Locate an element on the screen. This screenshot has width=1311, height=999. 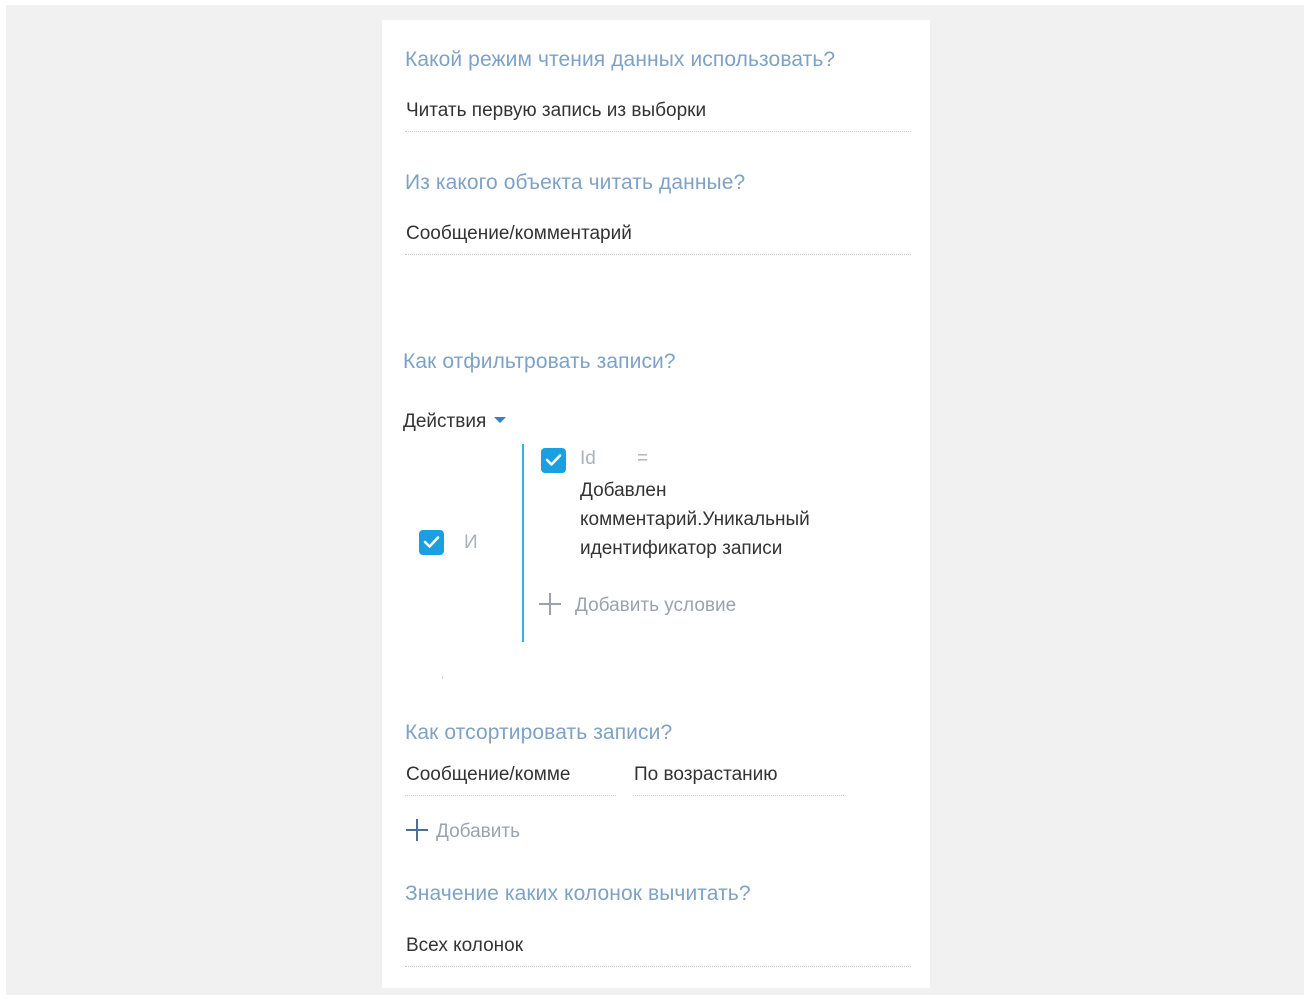
sort-direction-value: По возрастанию is located at coordinates (706, 774).